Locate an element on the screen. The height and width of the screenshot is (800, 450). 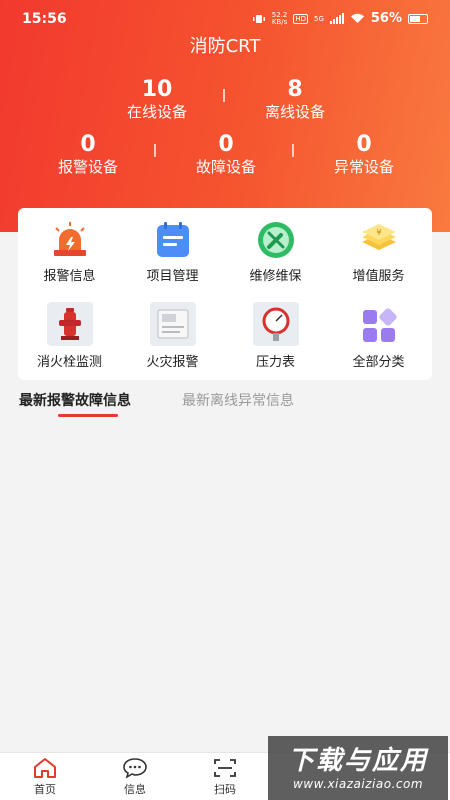
fire-alarm-panel-icon is located at coordinates (172, 324).